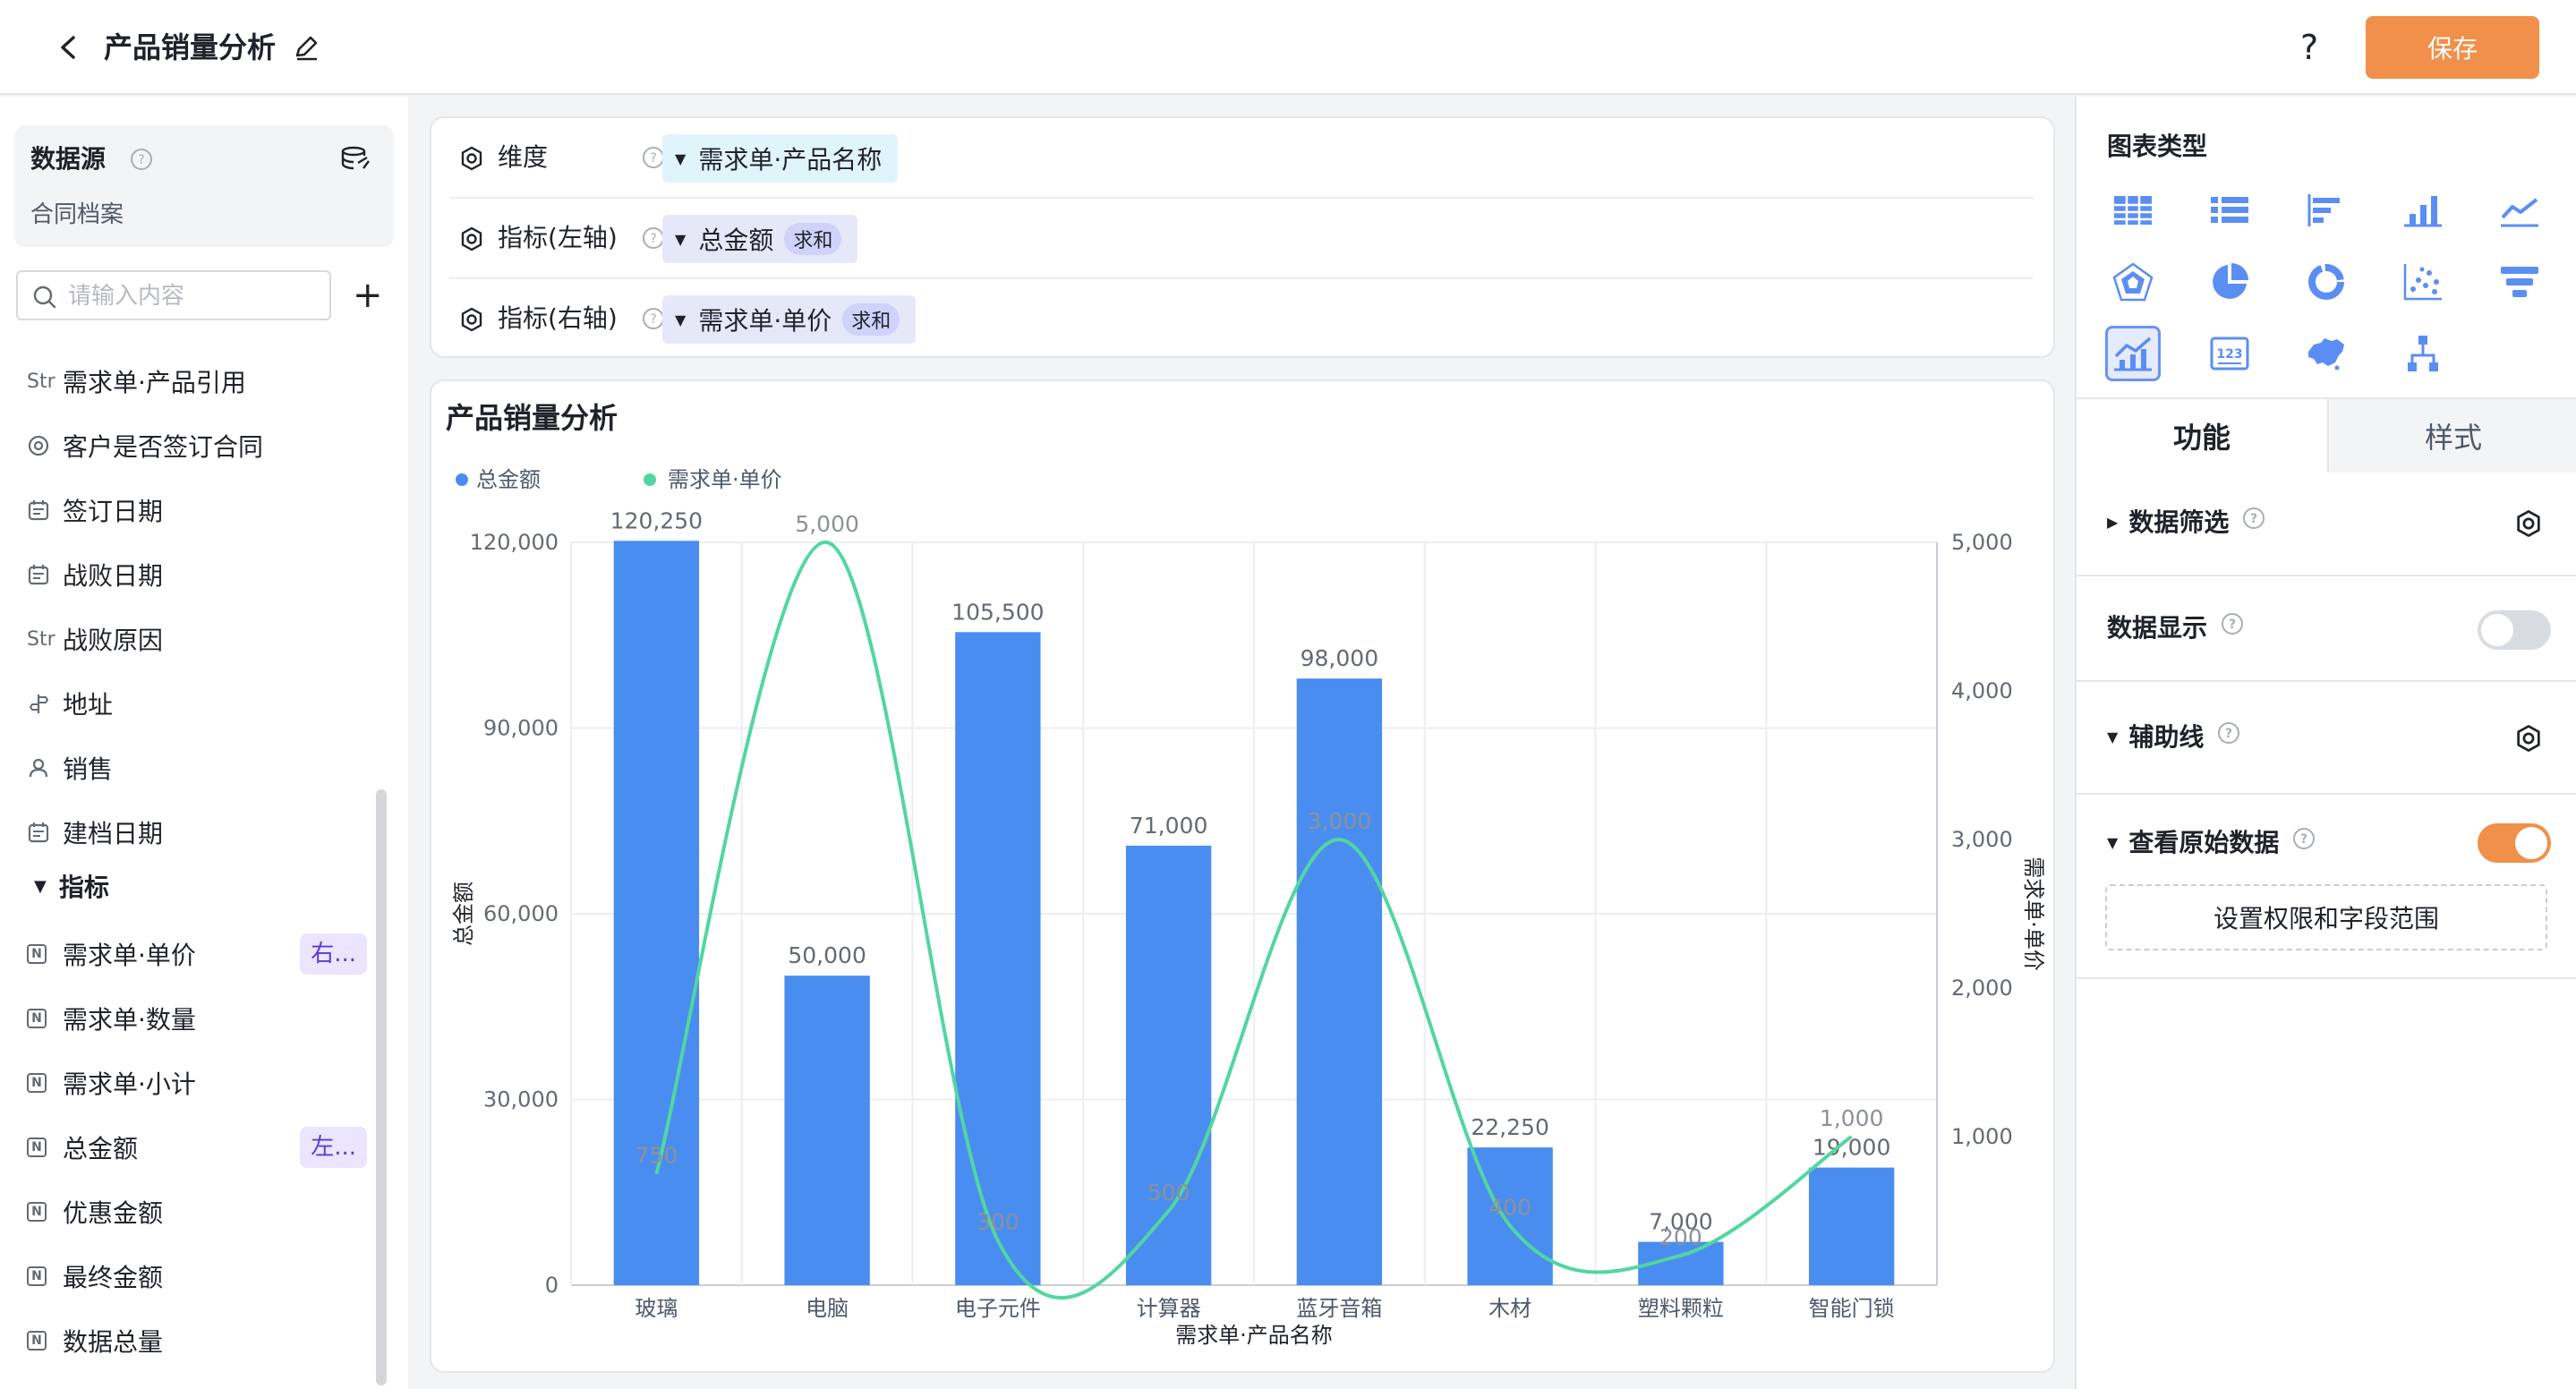 This screenshot has width=2576, height=1389. What do you see at coordinates (2514, 843) in the screenshot?
I see `raw-data-switch` at bounding box center [2514, 843].